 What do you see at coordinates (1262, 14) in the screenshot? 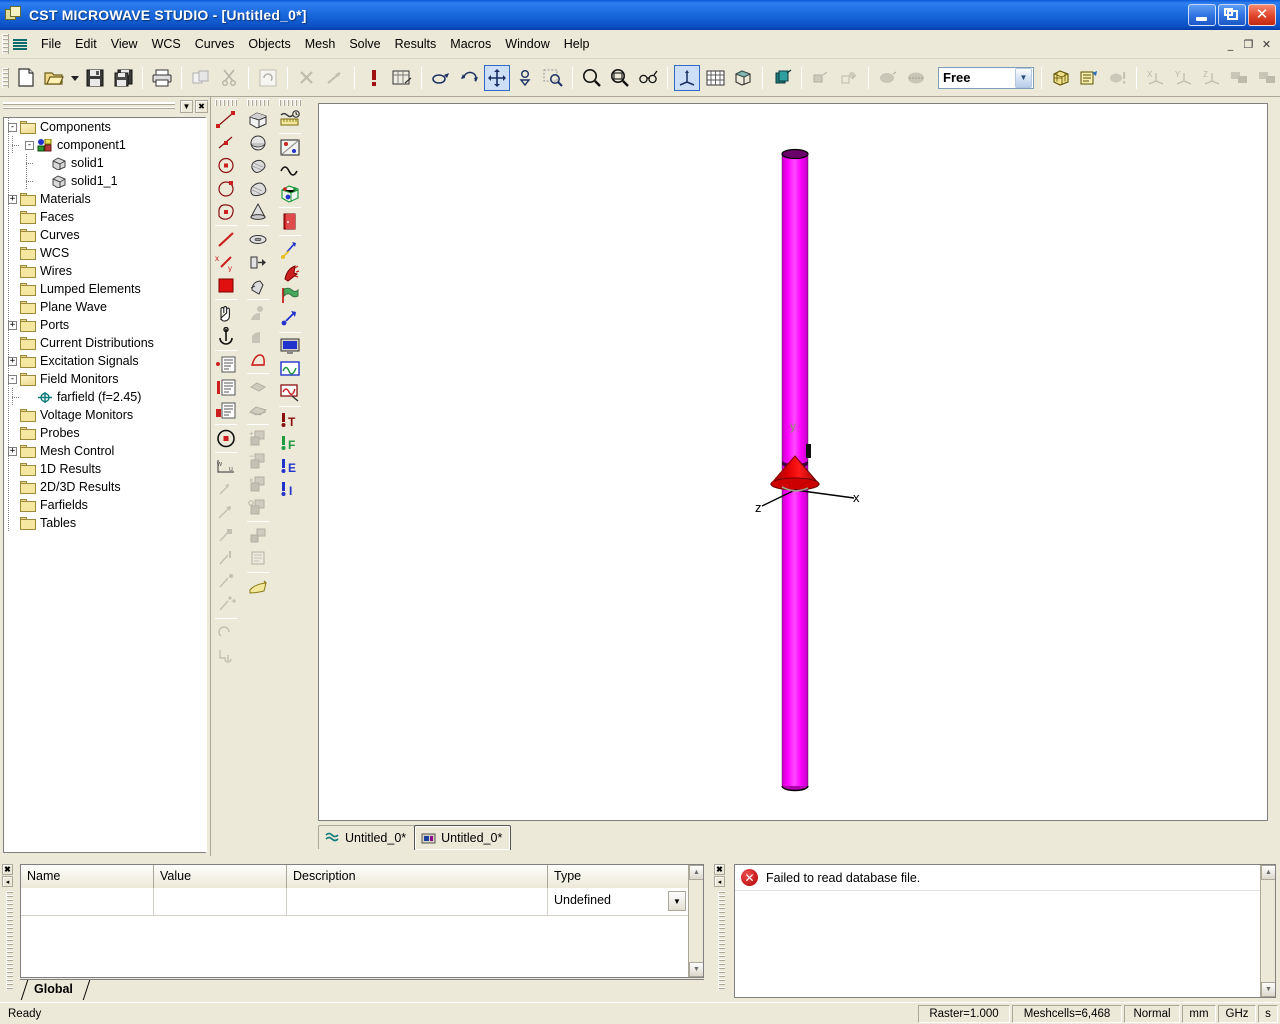
I see `close-button: ✕` at bounding box center [1262, 14].